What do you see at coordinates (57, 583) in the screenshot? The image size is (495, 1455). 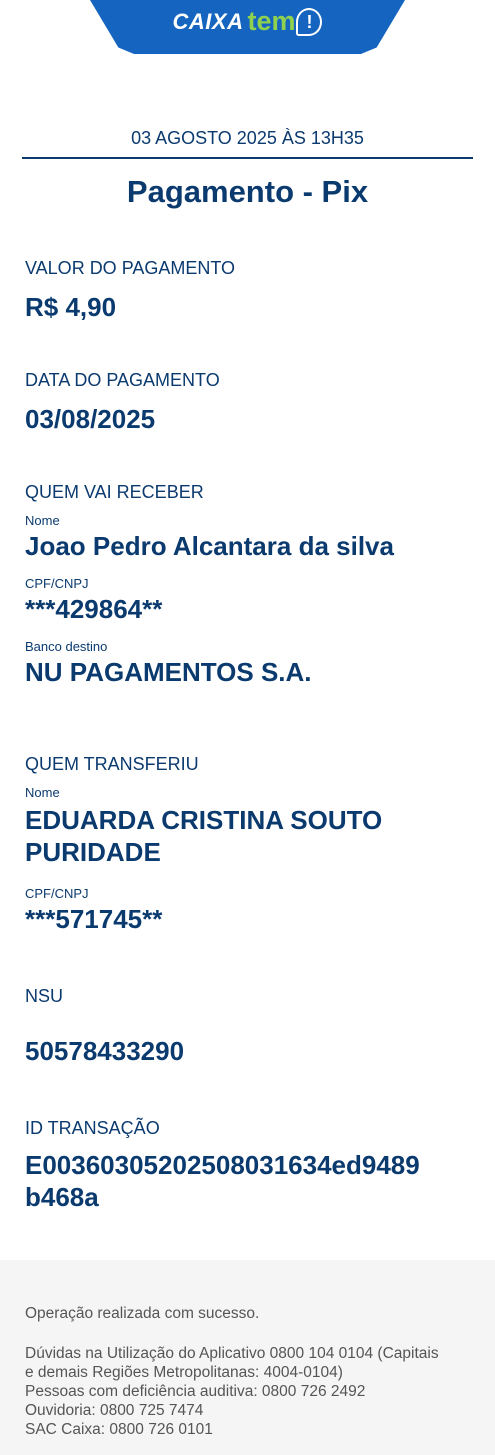 I see `receiver-cpf-label: CPF/CNPJ` at bounding box center [57, 583].